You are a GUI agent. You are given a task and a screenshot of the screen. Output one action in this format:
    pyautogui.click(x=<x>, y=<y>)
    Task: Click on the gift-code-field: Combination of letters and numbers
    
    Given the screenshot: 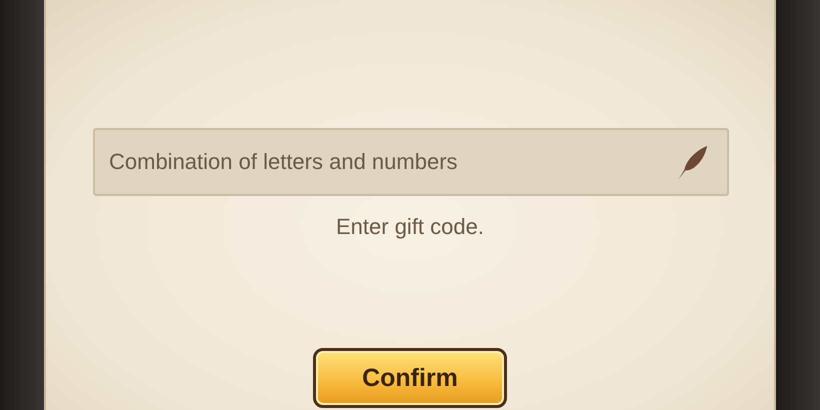 What is the action you would take?
    pyautogui.click(x=411, y=162)
    